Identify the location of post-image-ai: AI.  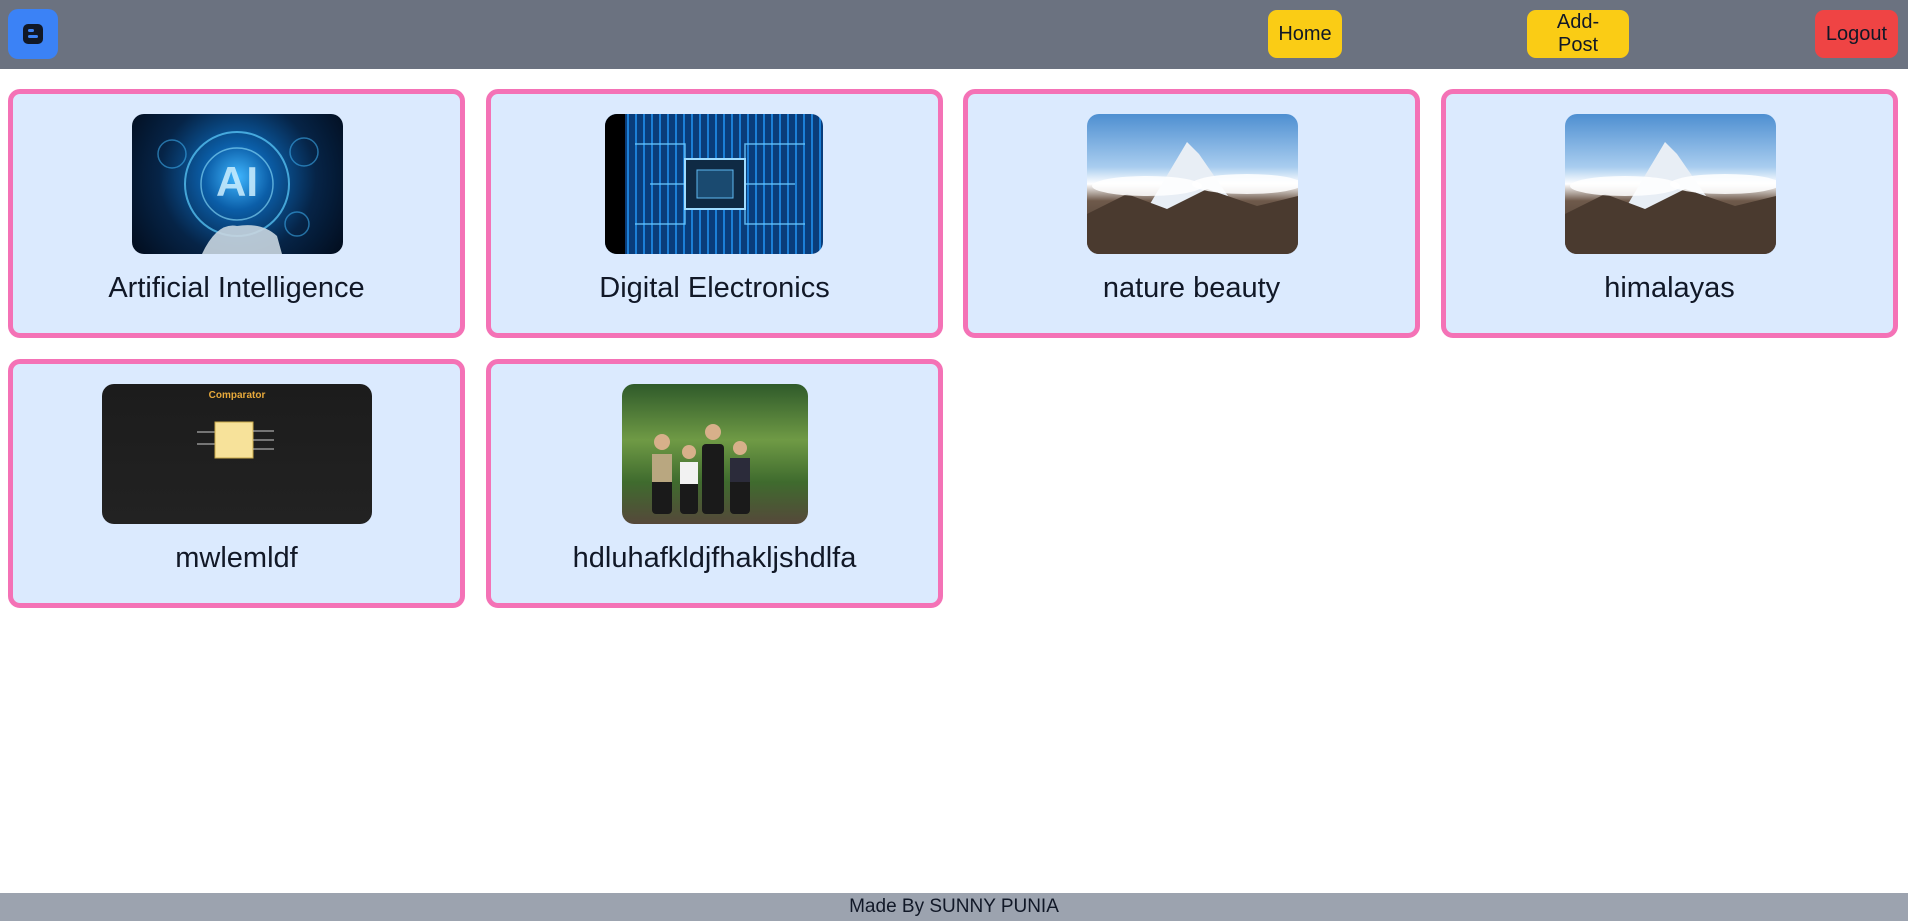
(237, 184).